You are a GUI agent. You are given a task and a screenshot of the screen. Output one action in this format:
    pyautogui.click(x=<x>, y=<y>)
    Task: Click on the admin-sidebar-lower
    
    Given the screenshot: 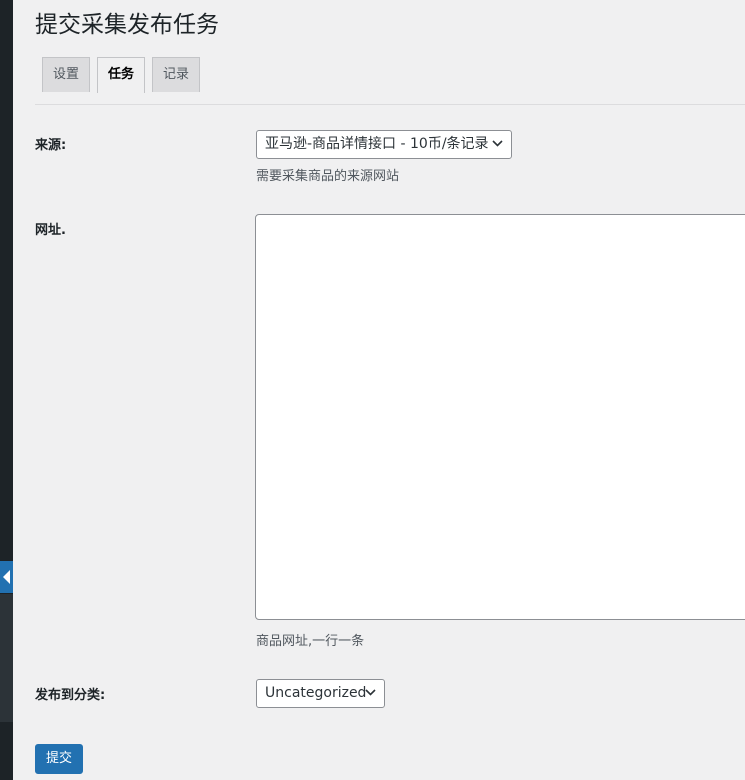 What is the action you would take?
    pyautogui.click(x=6, y=658)
    